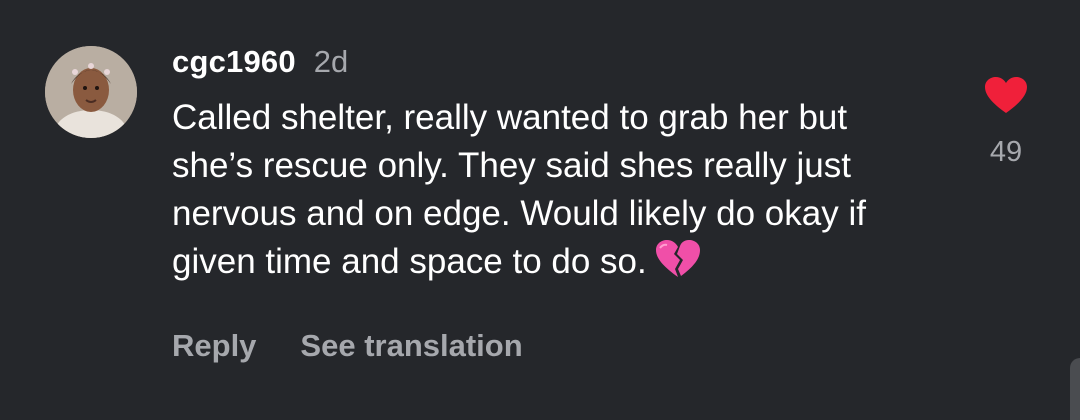  I want to click on comment-header: cgc1960 2d, so click(542, 62).